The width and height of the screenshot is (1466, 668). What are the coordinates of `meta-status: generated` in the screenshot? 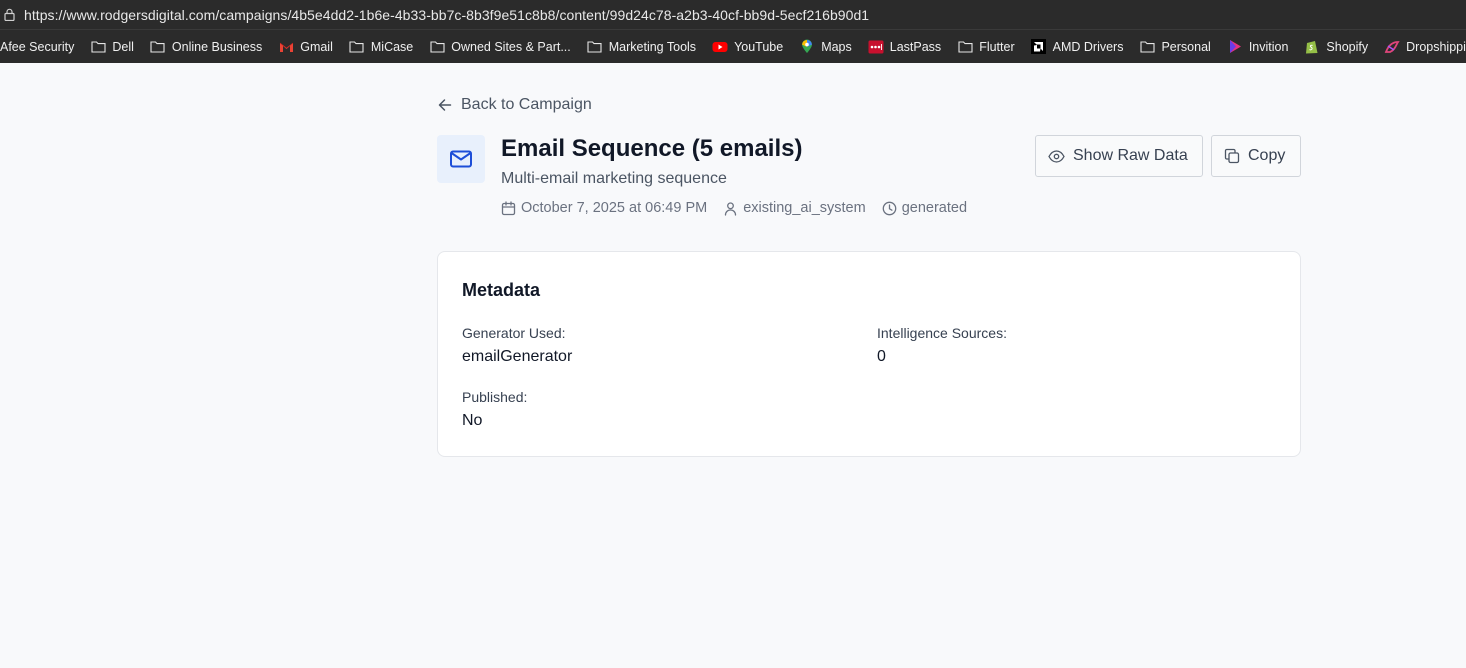 It's located at (924, 208).